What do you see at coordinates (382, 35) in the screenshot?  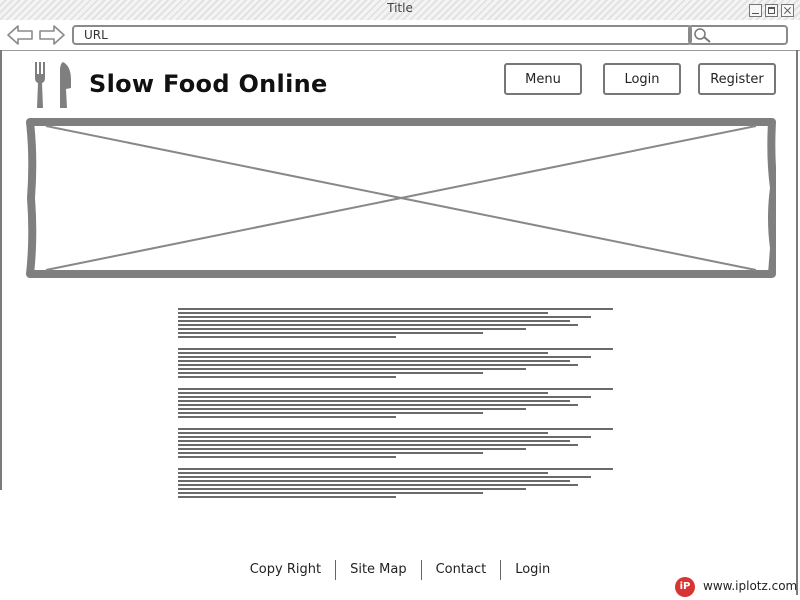 I see `url-input: URL` at bounding box center [382, 35].